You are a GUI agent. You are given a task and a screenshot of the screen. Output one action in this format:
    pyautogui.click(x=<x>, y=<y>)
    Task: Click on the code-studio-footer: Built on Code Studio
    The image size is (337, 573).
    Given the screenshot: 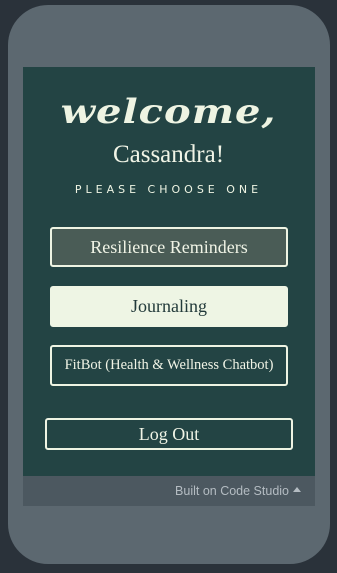 What is the action you would take?
    pyautogui.click(x=169, y=491)
    